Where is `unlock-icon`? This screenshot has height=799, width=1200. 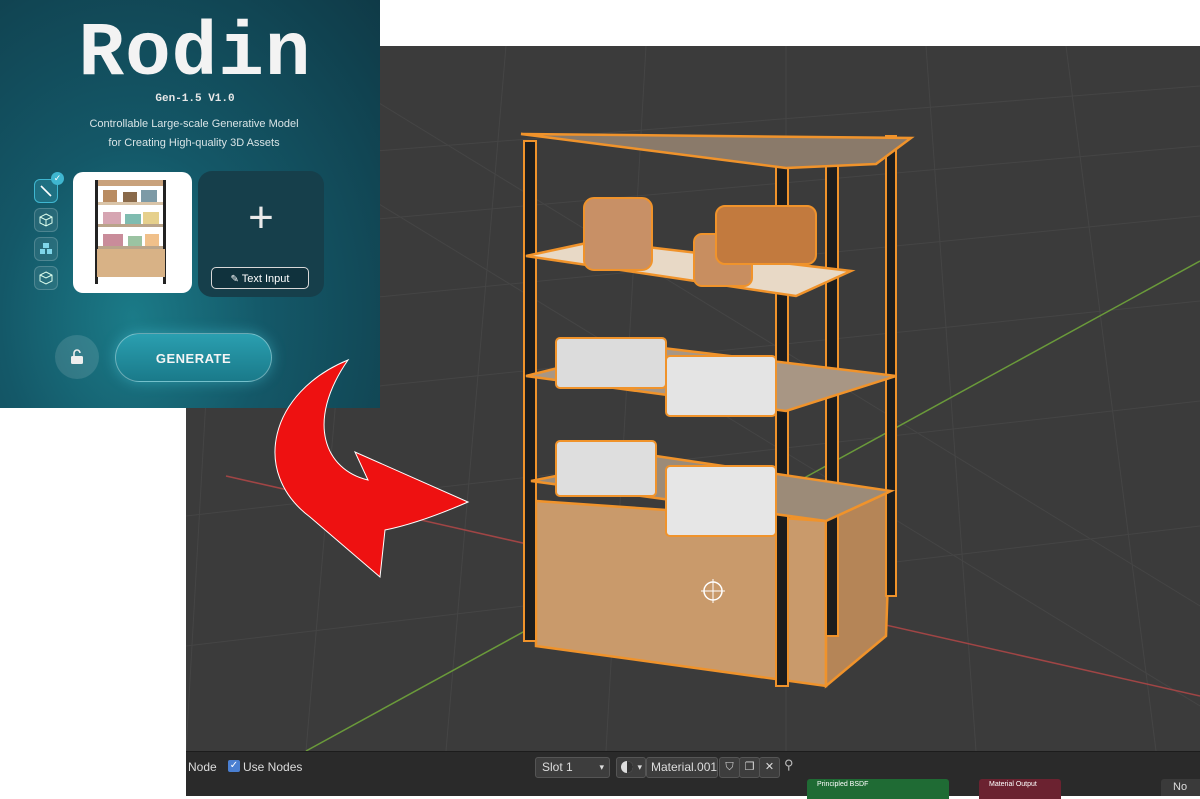 unlock-icon is located at coordinates (77, 356).